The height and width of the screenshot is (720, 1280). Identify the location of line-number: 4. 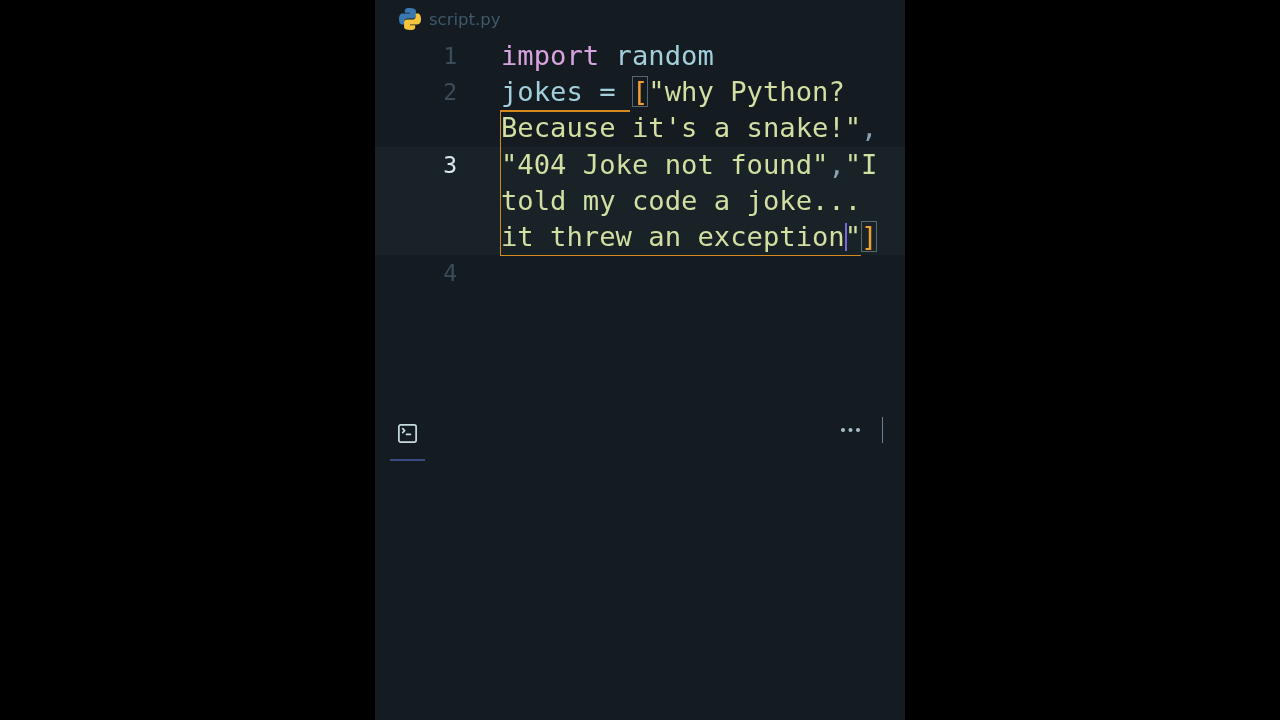
(449, 274).